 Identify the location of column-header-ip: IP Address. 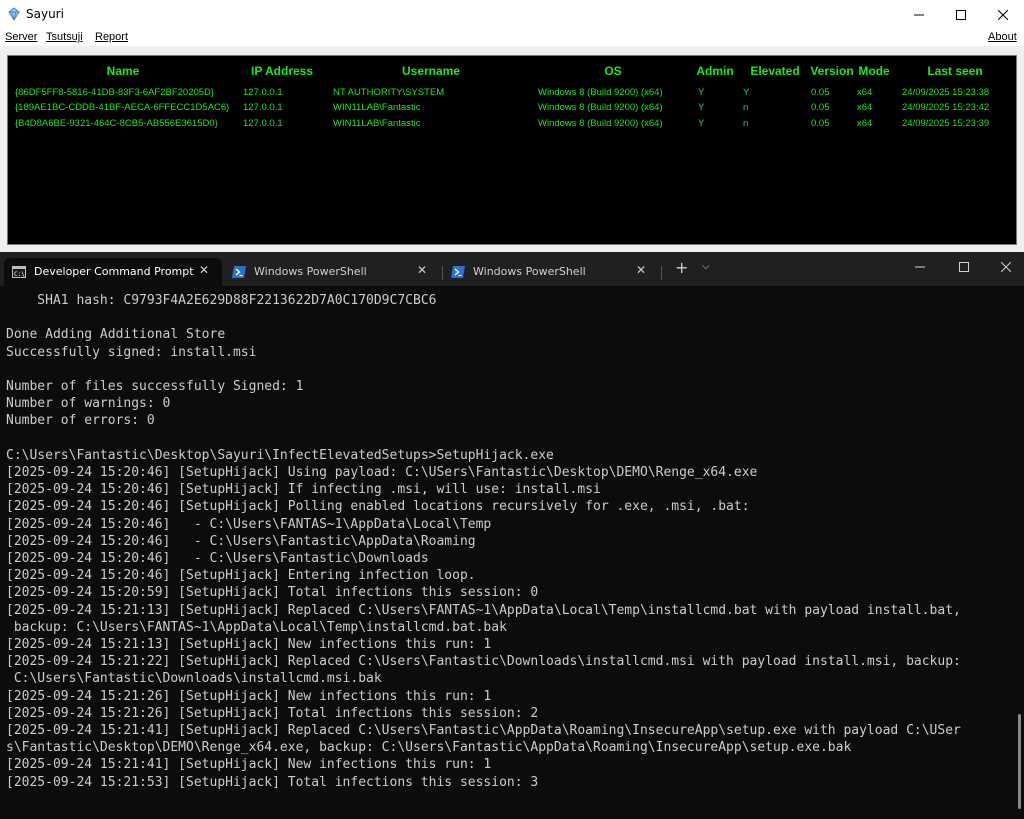
(282, 71).